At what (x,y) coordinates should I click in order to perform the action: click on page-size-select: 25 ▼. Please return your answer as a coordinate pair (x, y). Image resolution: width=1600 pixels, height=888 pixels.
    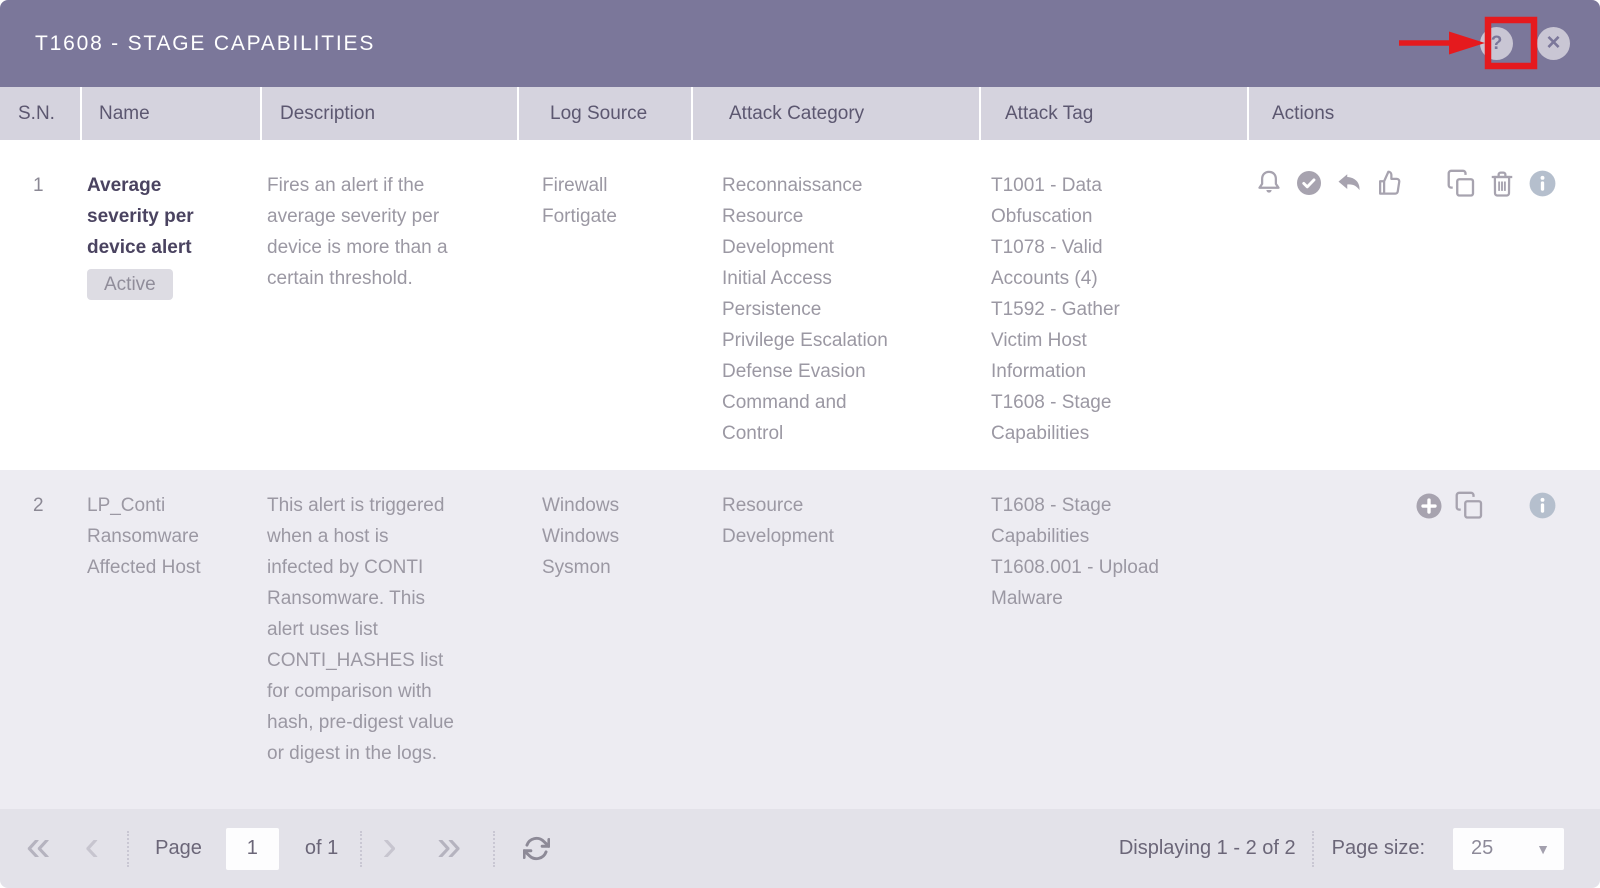
    Looking at the image, I should click on (1508, 848).